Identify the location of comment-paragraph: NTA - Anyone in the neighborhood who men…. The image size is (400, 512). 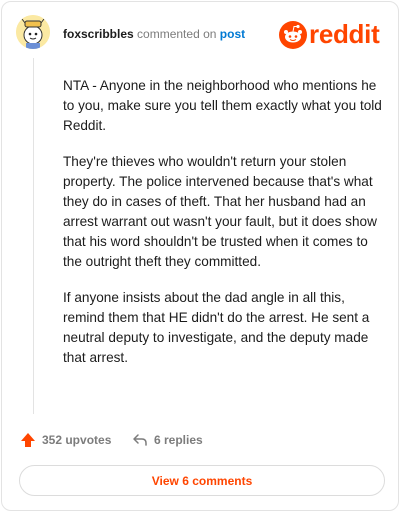
(222, 105).